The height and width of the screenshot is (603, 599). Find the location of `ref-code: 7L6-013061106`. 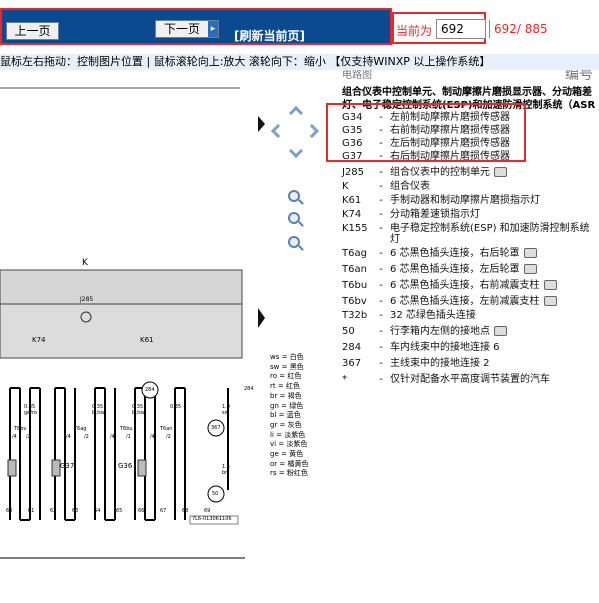

ref-code: 7L6-013061106 is located at coordinates (212, 519).